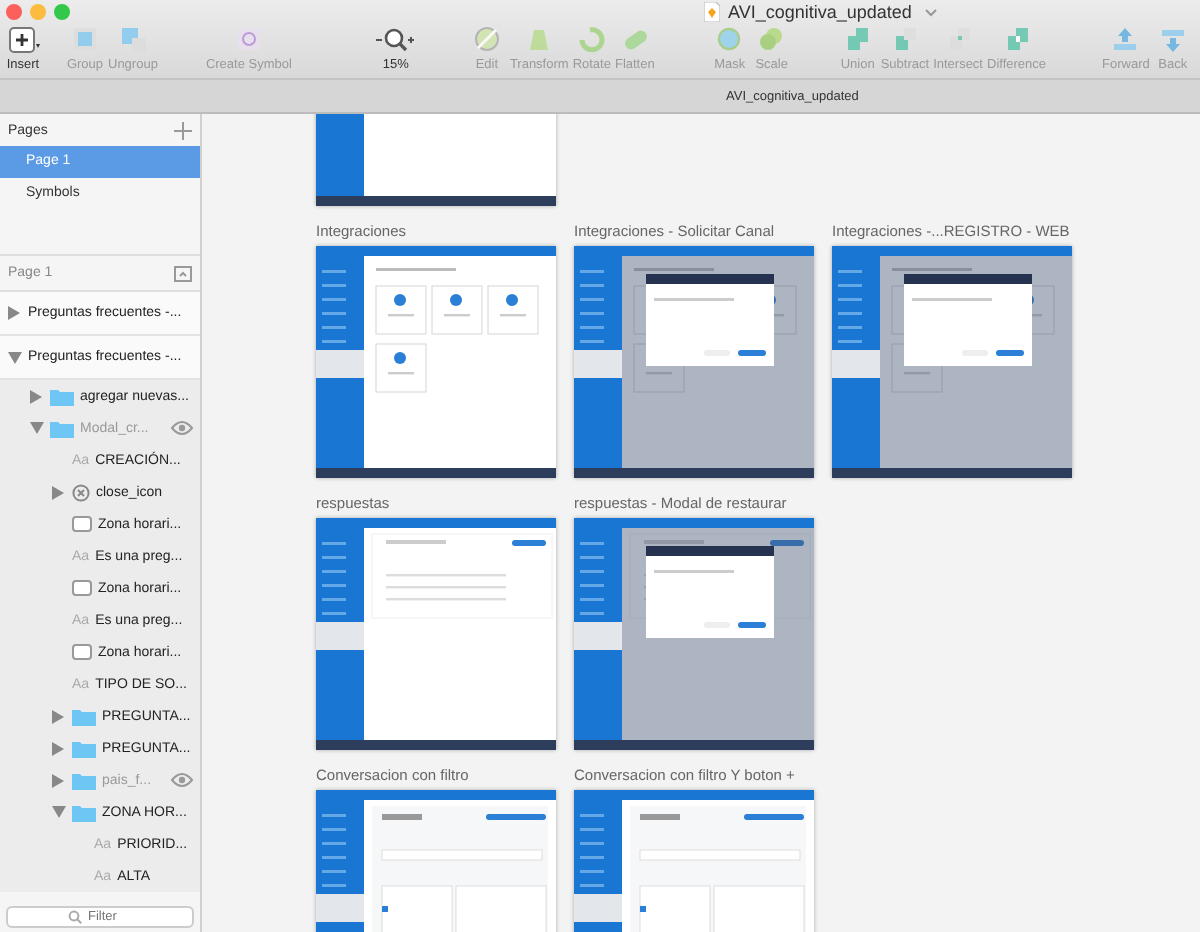 Image resolution: width=1200 pixels, height=932 pixels. What do you see at coordinates (14, 12) in the screenshot?
I see `close-window-button` at bounding box center [14, 12].